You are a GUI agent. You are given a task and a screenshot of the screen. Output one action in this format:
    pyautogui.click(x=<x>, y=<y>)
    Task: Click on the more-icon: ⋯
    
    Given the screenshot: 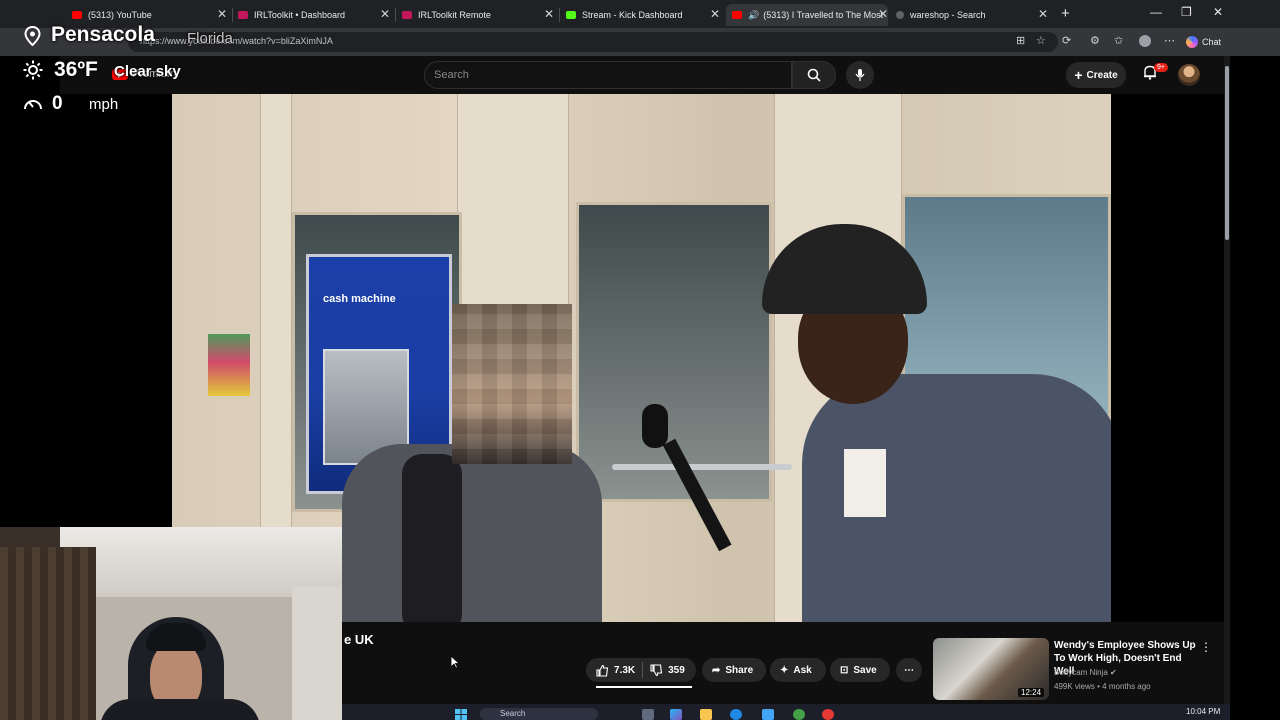 What is the action you would take?
    pyautogui.click(x=1169, y=40)
    